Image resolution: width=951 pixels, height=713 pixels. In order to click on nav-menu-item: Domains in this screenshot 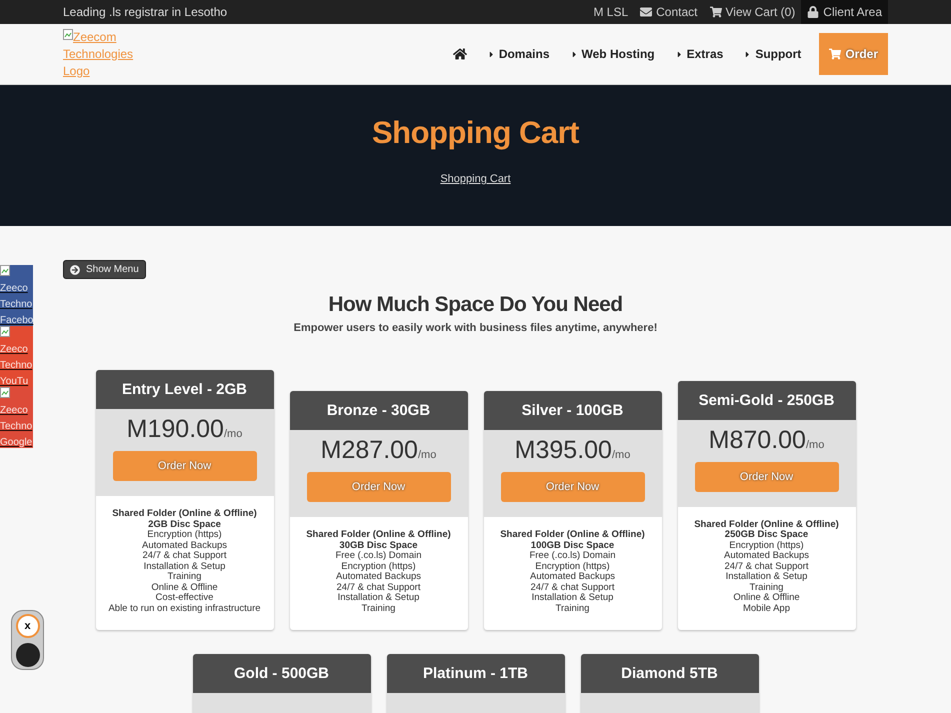, I will do `click(518, 54)`.